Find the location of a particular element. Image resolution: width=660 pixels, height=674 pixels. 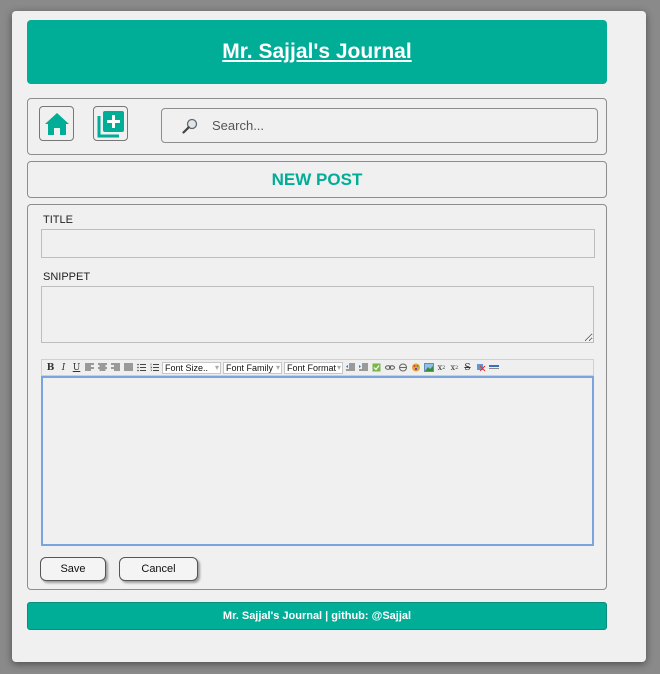

font-format-value: Font Format is located at coordinates (312, 367).